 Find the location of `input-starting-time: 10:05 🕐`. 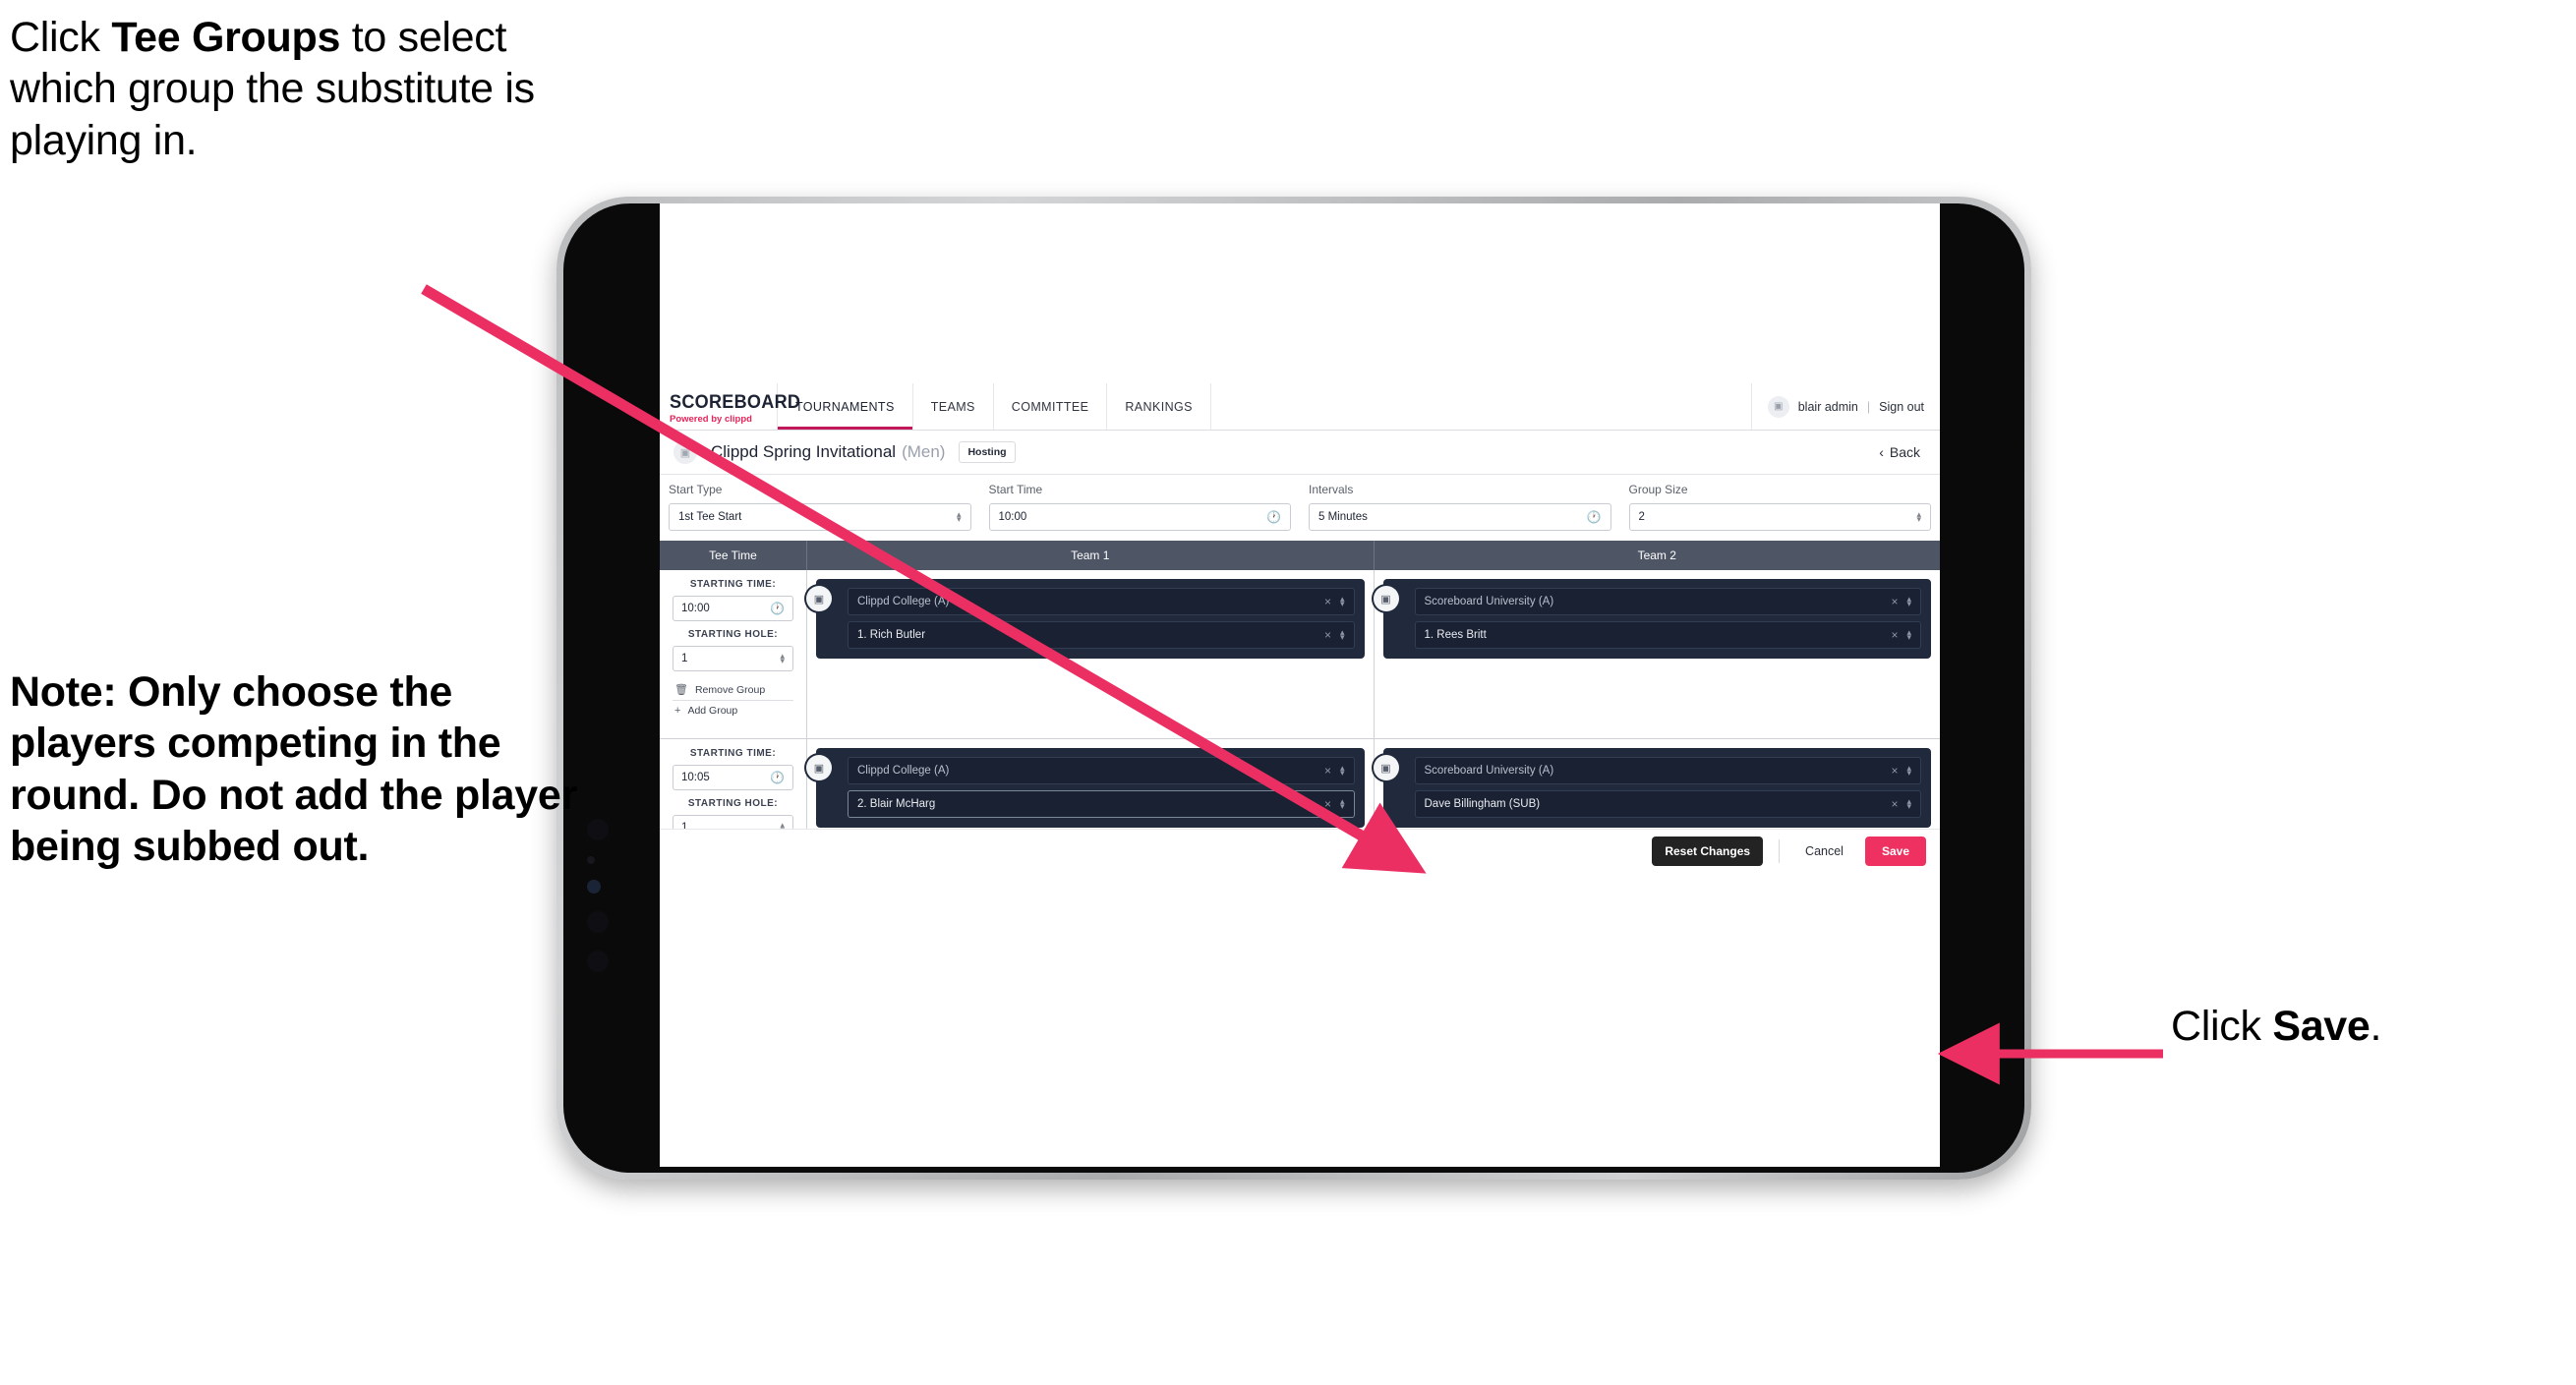

input-starting-time: 10:05 🕐 is located at coordinates (733, 777).